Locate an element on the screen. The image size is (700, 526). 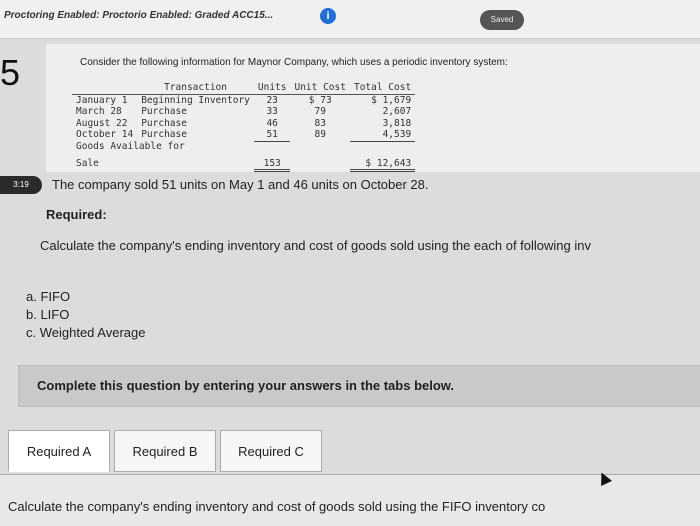
units-header: Units is located at coordinates (272, 88).